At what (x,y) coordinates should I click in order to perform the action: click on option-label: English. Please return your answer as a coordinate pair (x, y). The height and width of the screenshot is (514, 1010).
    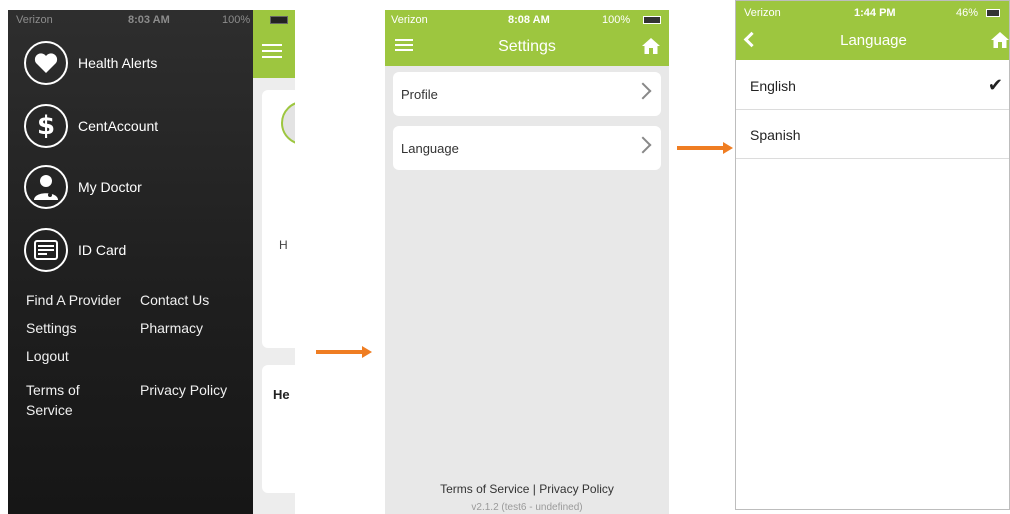
    Looking at the image, I should click on (773, 85).